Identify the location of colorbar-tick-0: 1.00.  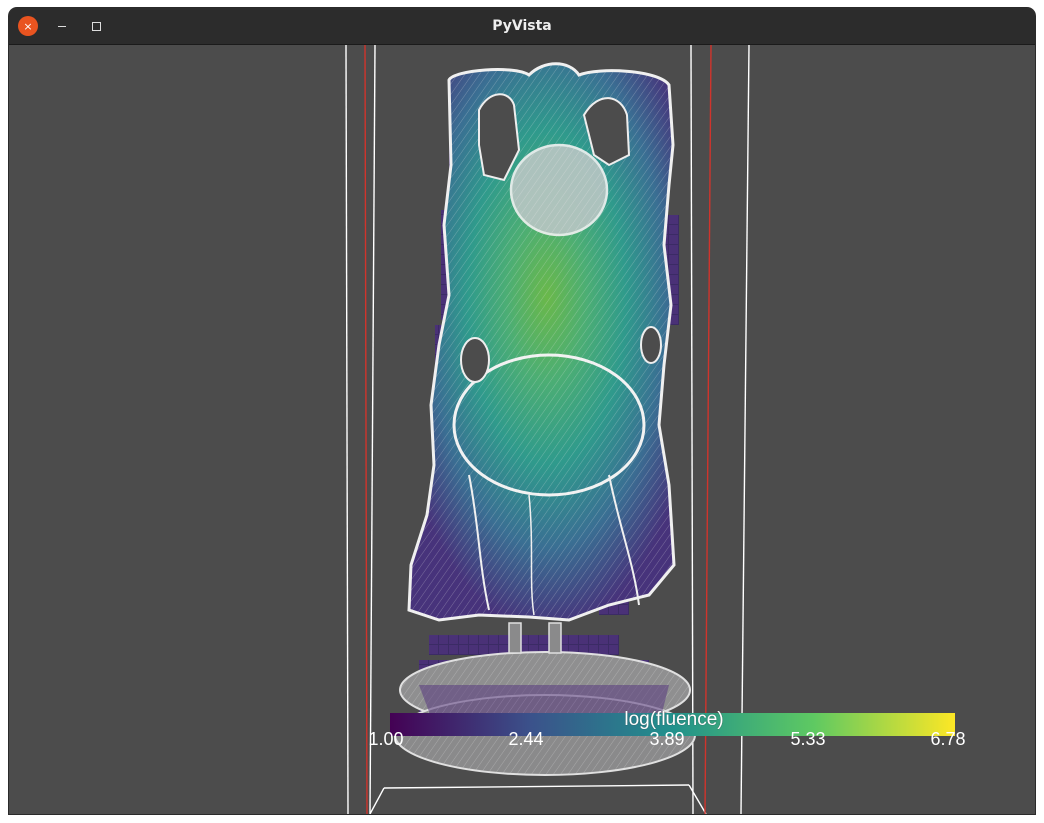
(386, 739).